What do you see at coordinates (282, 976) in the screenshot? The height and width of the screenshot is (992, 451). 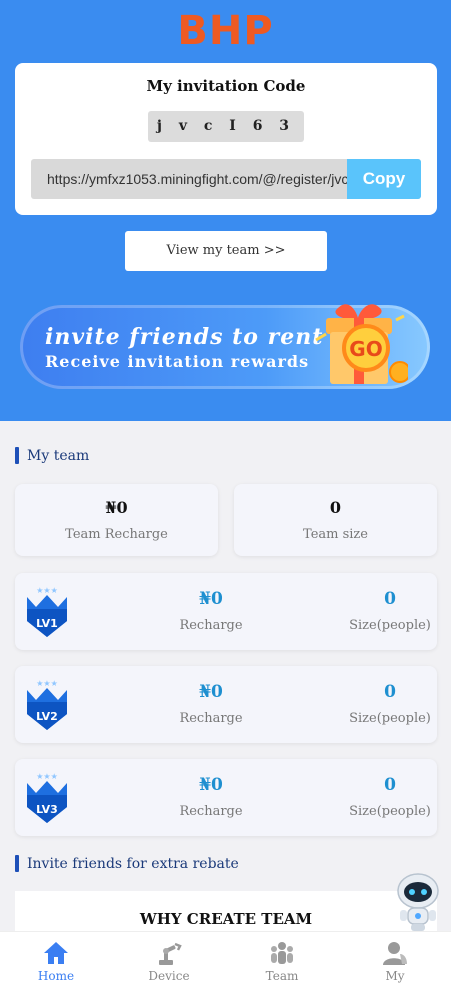 I see `tab-team-label: Team` at bounding box center [282, 976].